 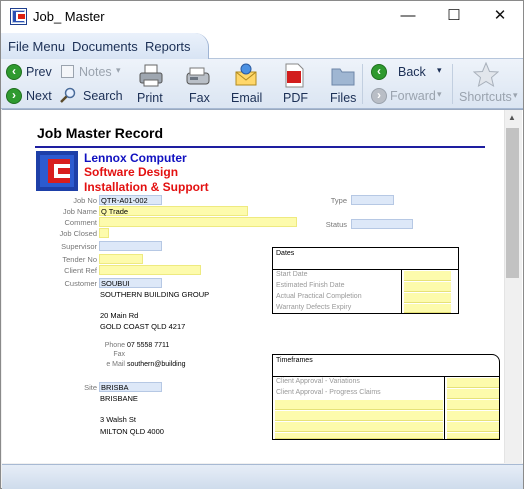 I want to click on prev-arrow-icon: ‹, so click(x=14, y=72).